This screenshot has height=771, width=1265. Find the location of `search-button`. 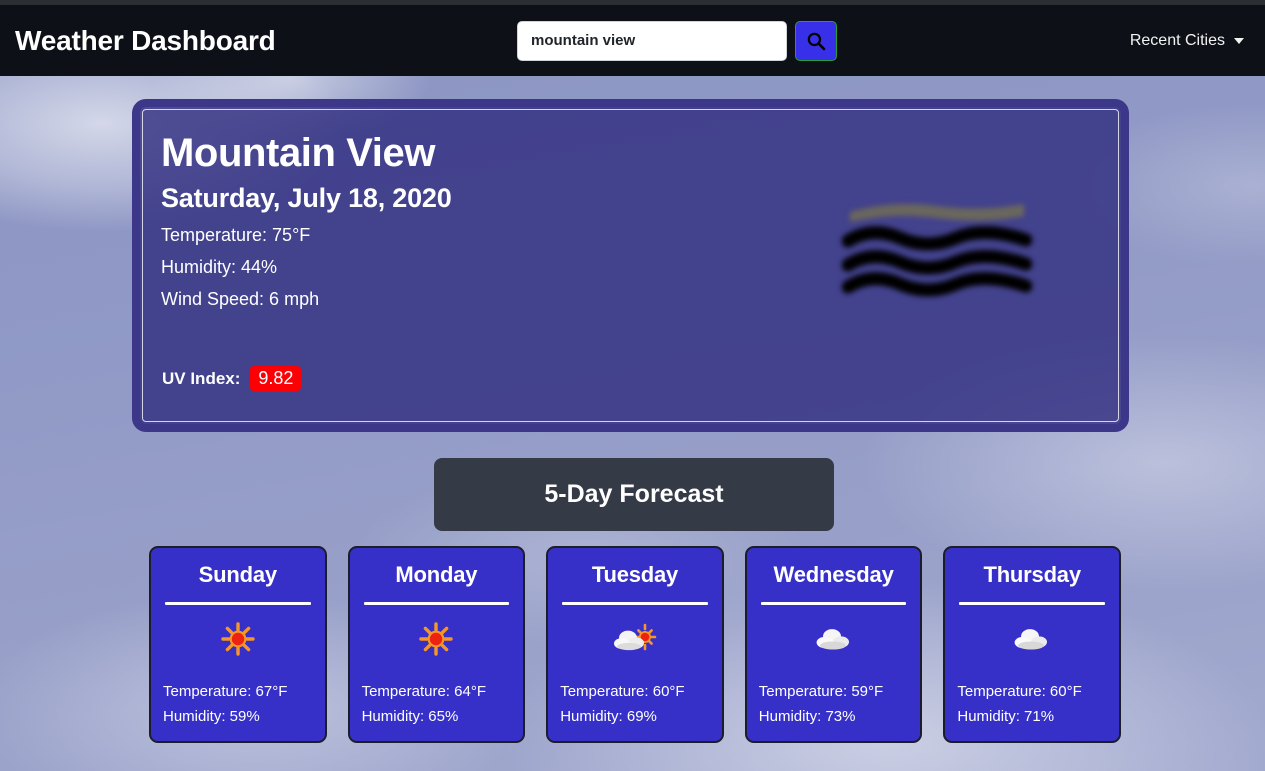

search-button is located at coordinates (816, 40).